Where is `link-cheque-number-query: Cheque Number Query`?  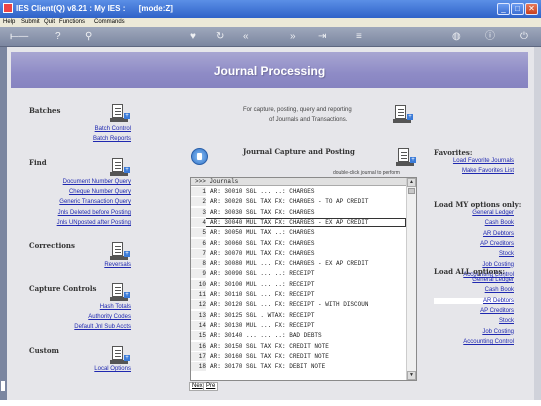
link-cheque-number-query: Cheque Number Query is located at coordinates (100, 192).